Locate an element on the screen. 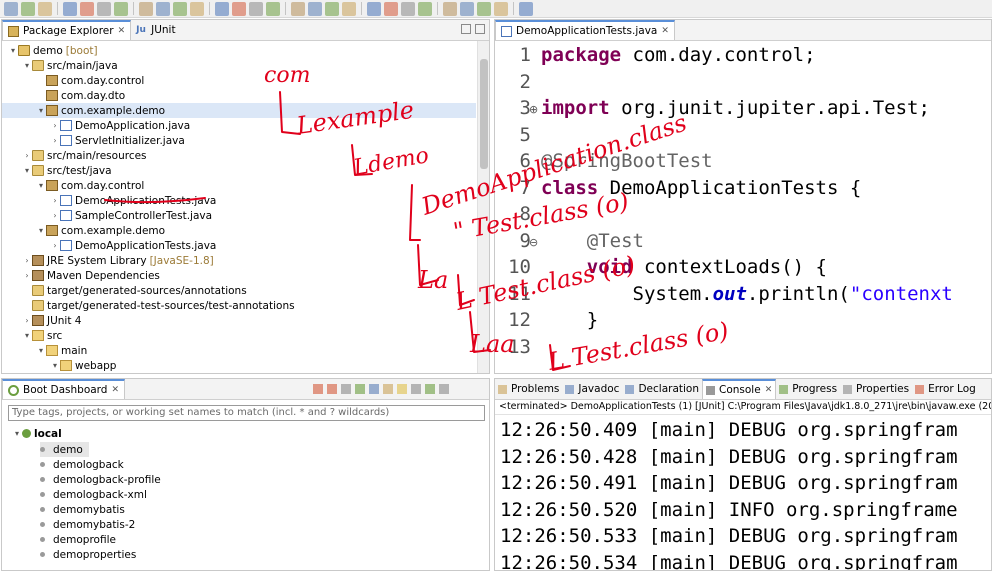  tree-item: ▾ src/test/java is located at coordinates (239, 170).